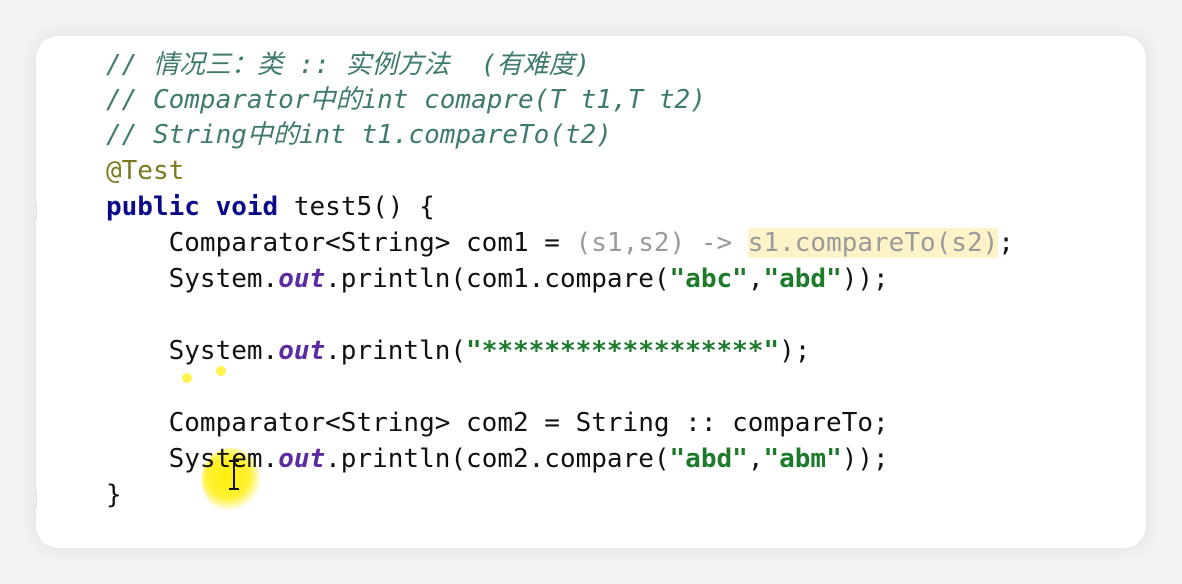  What do you see at coordinates (1006, 243) in the screenshot?
I see `semicolon: ;` at bounding box center [1006, 243].